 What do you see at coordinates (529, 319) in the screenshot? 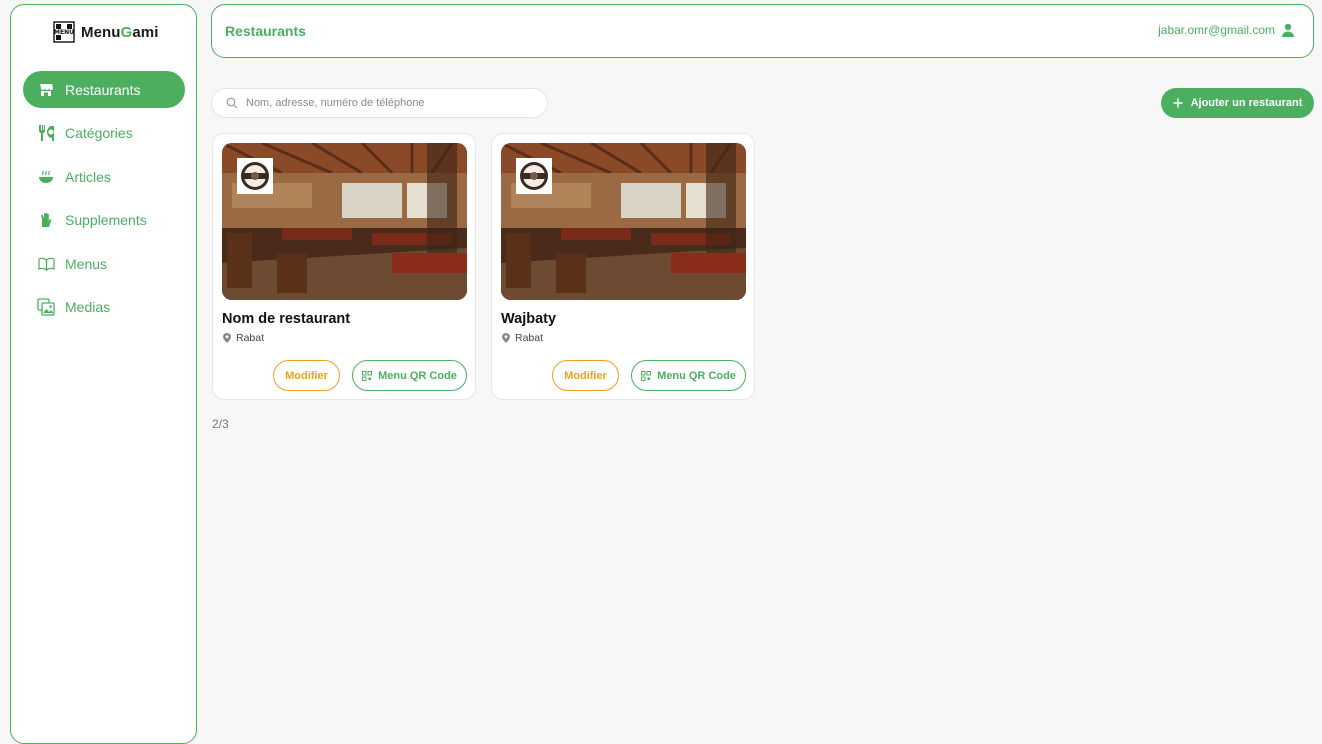
I see `restaurant-name: Wajbaty` at bounding box center [529, 319].